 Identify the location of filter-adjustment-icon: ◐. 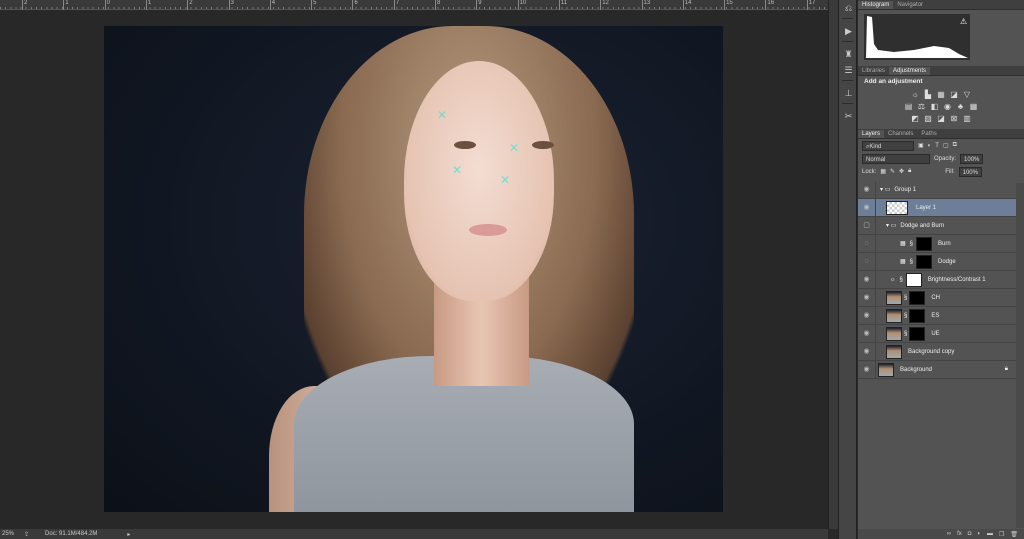
(930, 146).